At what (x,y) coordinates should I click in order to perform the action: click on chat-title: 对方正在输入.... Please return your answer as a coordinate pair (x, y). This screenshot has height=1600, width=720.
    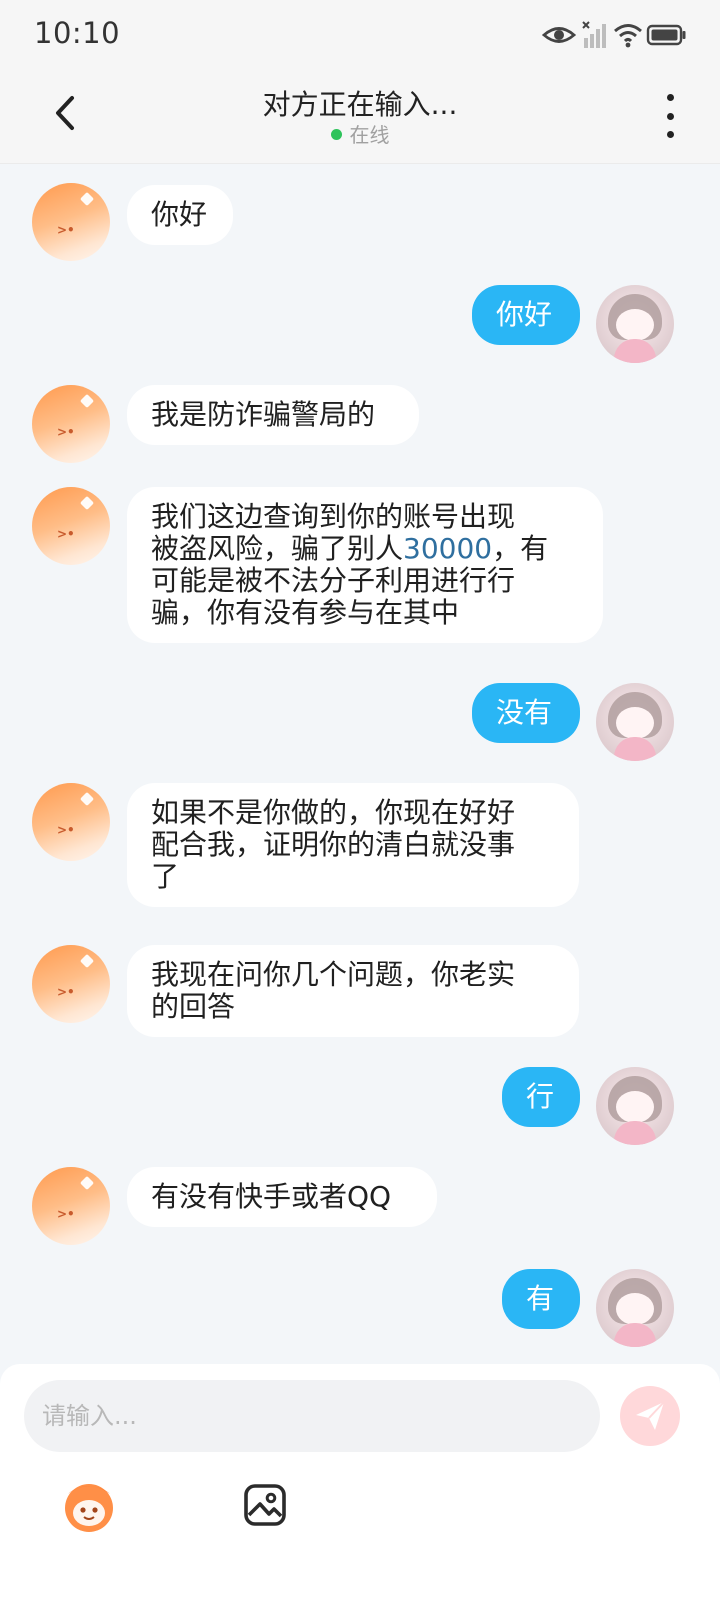
    Looking at the image, I should click on (360, 104).